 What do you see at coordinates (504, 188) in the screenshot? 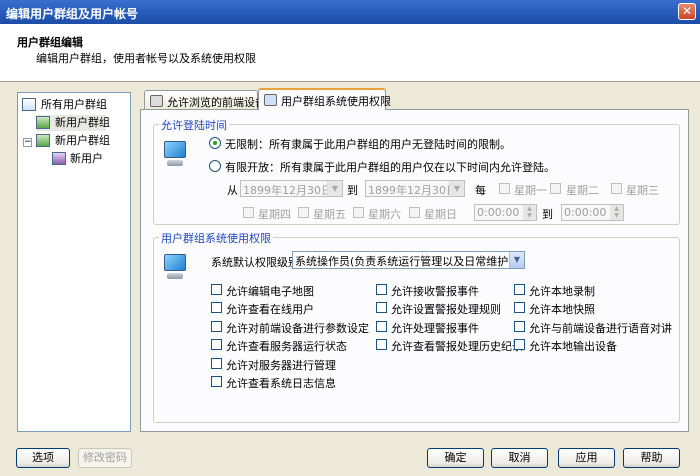
I see `day-checkbox-mon` at bounding box center [504, 188].